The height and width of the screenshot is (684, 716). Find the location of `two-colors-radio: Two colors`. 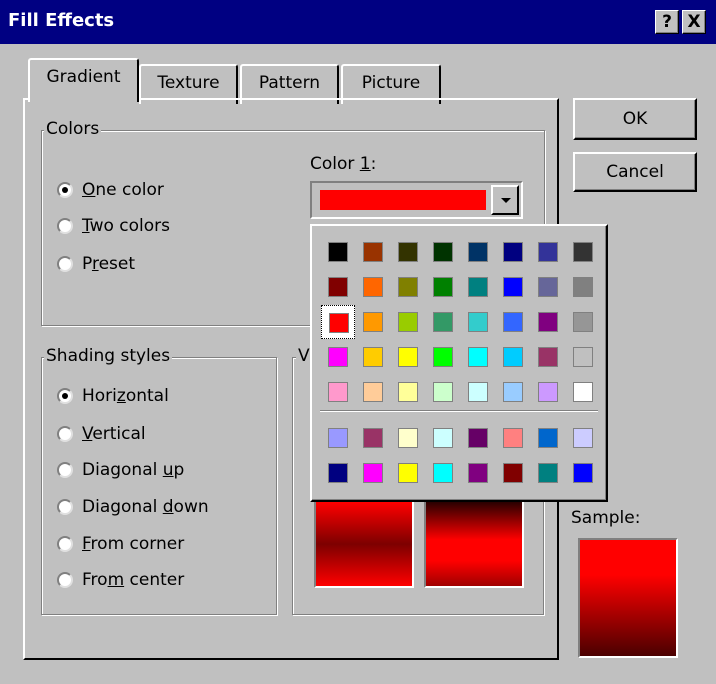

two-colors-radio: Two colors is located at coordinates (113, 226).